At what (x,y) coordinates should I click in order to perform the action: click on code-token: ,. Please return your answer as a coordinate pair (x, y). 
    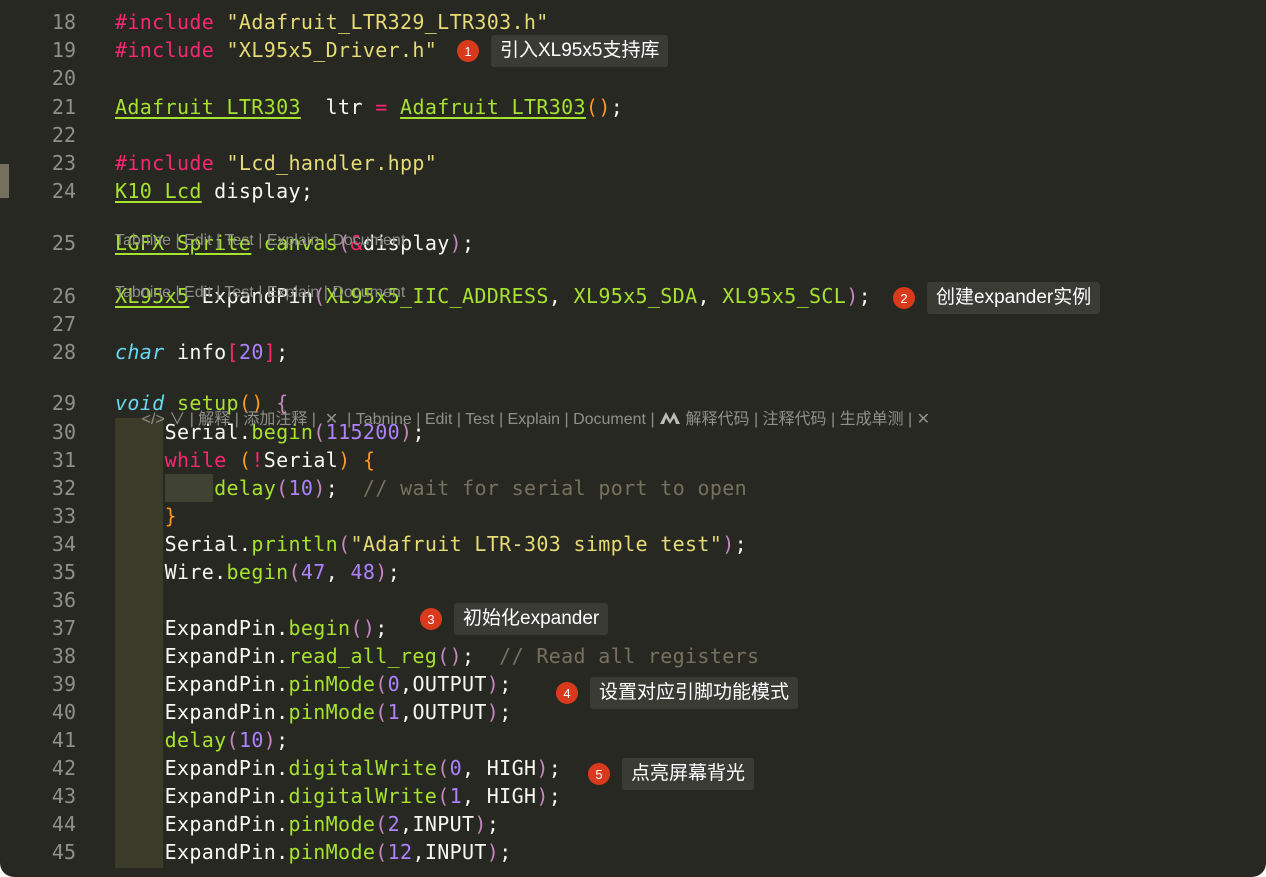
    Looking at the image, I should click on (561, 296).